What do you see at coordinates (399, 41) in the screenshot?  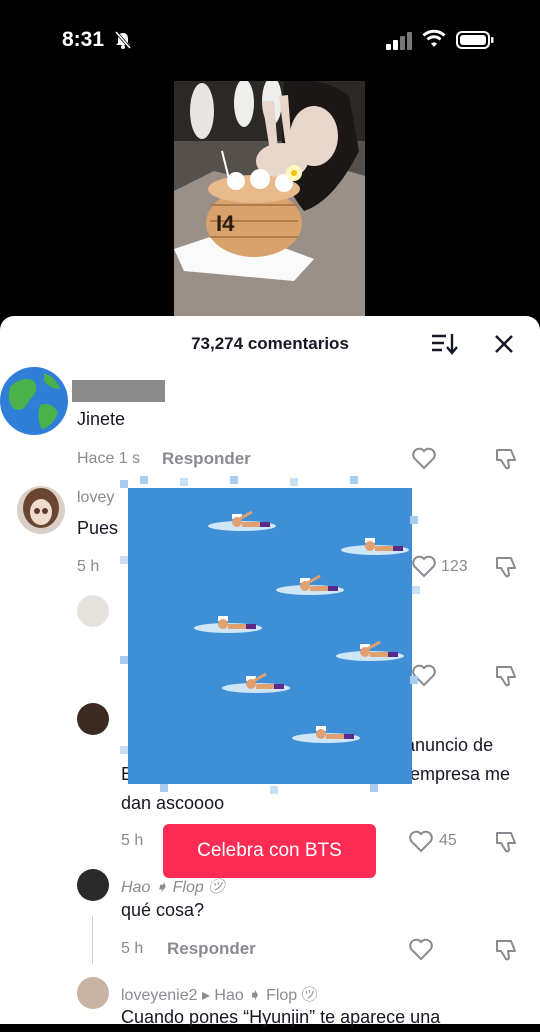 I see `cellular-signal-icon` at bounding box center [399, 41].